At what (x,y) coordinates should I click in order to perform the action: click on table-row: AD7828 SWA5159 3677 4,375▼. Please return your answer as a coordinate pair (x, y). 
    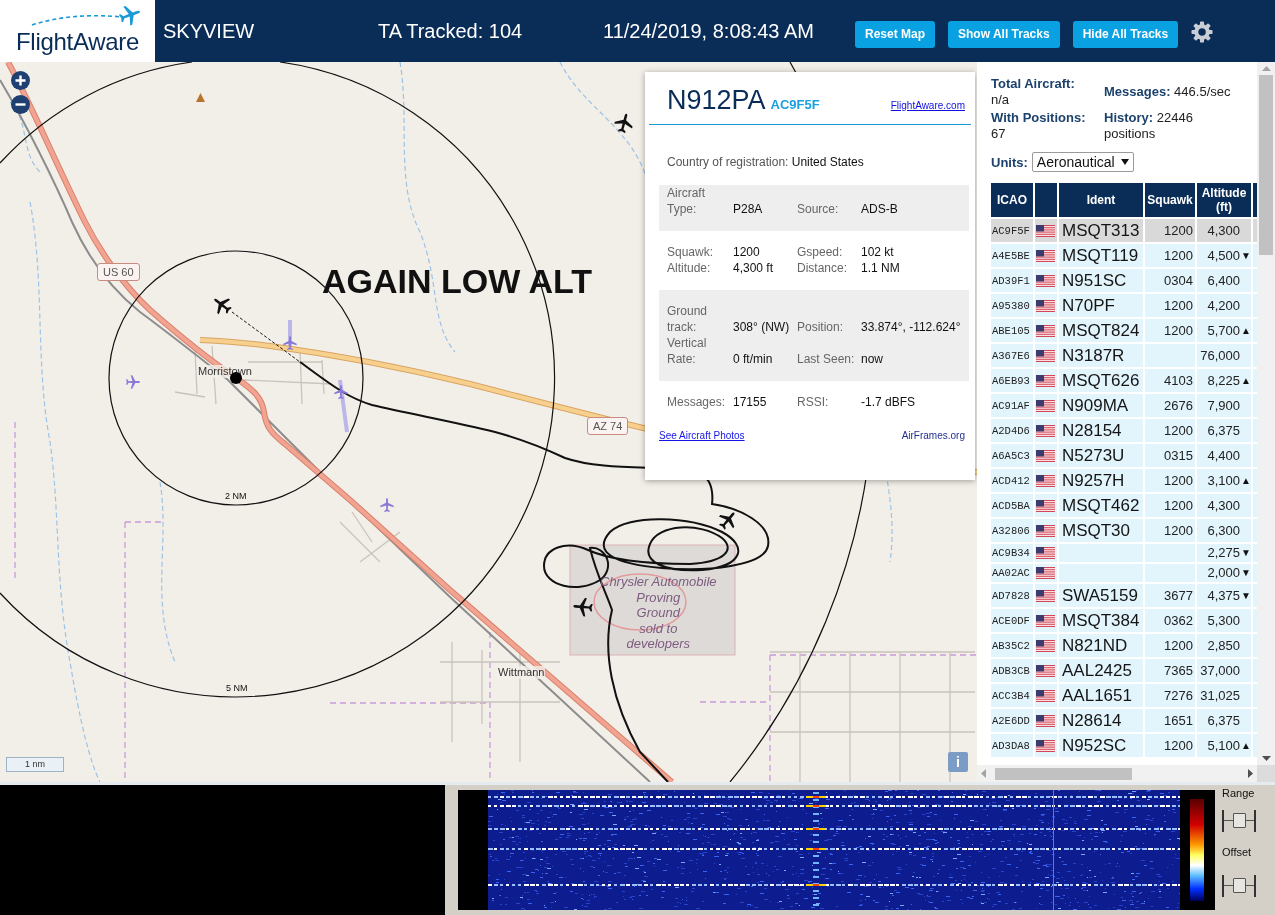
    Looking at the image, I should click on (1124, 595).